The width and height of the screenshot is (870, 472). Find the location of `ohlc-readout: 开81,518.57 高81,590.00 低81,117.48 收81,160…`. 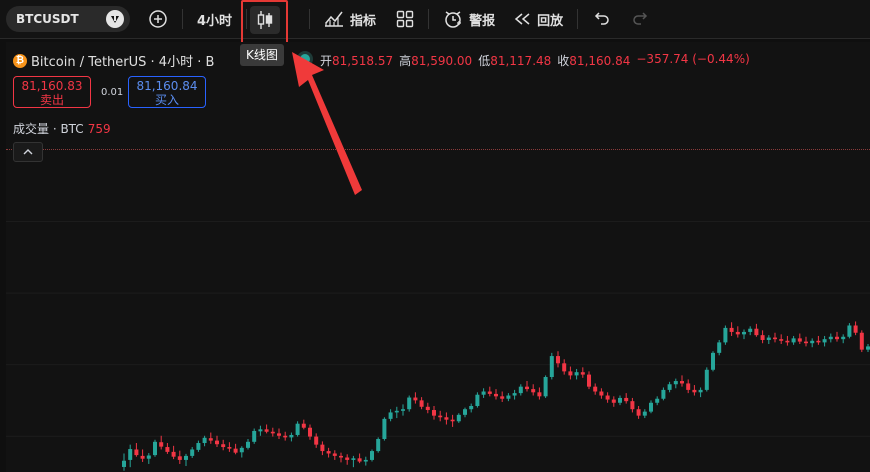

ohlc-readout: 开81,518.57 高81,590.00 低81,117.48 收81,160… is located at coordinates (525, 60).